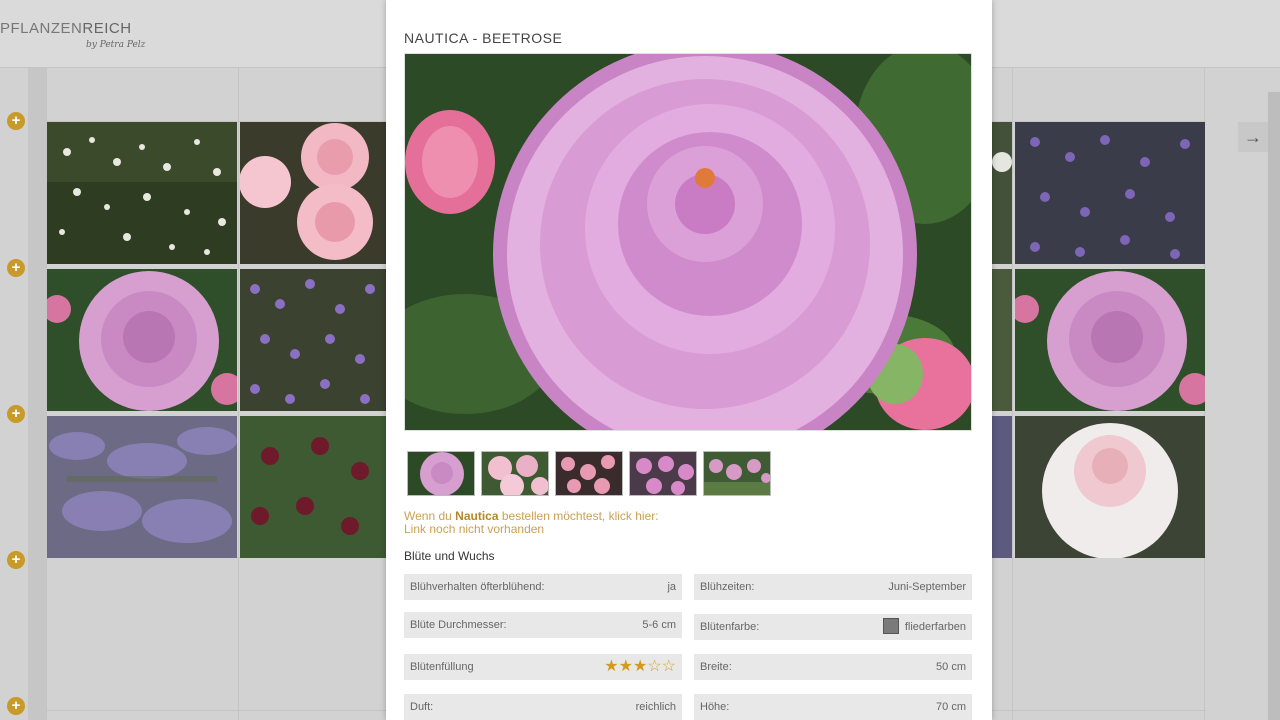 The width and height of the screenshot is (1280, 720). I want to click on property-label: Blütenfüllung, so click(442, 667).